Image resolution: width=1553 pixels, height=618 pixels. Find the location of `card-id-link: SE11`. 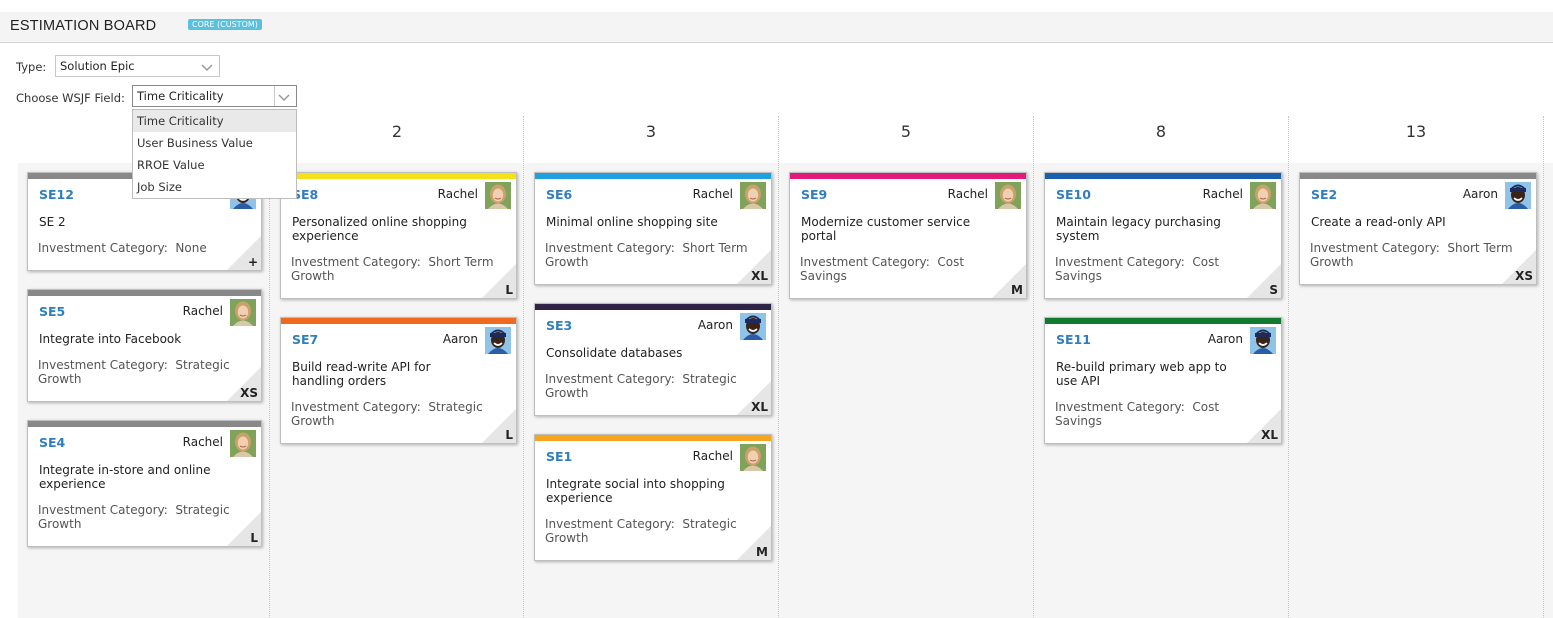

card-id-link: SE11 is located at coordinates (1073, 339).